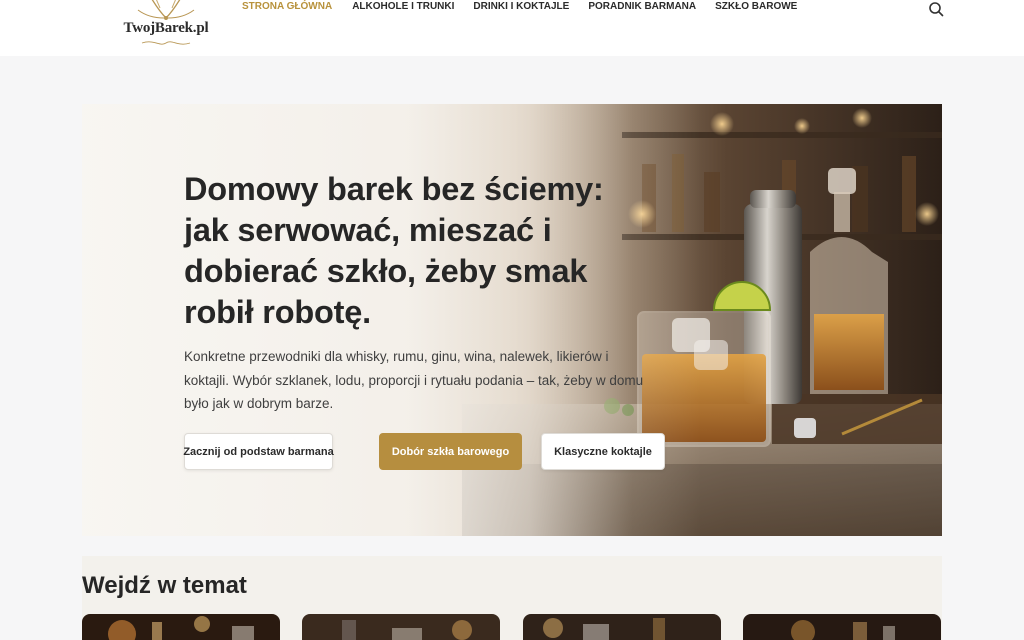  Describe the element at coordinates (287, 8) in the screenshot. I see `nav-item-strona-glowna: STRONA GŁÓWNA` at that location.